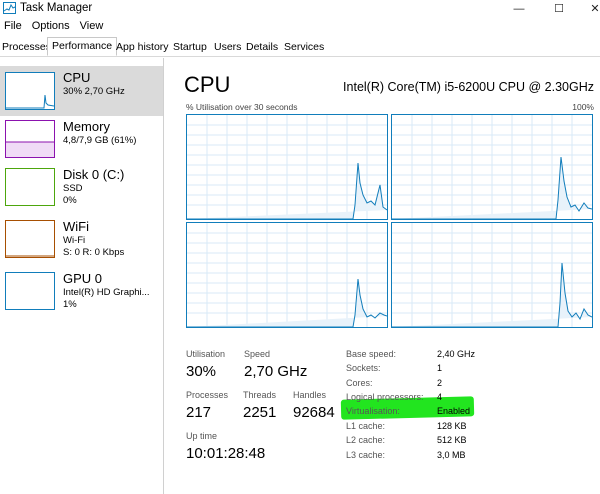  What do you see at coordinates (257, 354) in the screenshot?
I see `speed-label: Speed` at bounding box center [257, 354].